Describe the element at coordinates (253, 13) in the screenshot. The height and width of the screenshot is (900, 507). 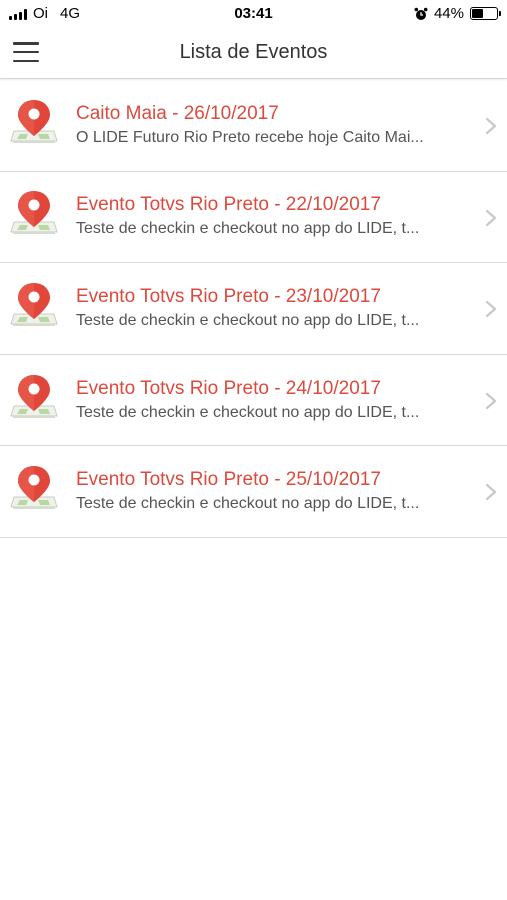
I see `status-bar: Oi 4G 03:41 44%` at that location.